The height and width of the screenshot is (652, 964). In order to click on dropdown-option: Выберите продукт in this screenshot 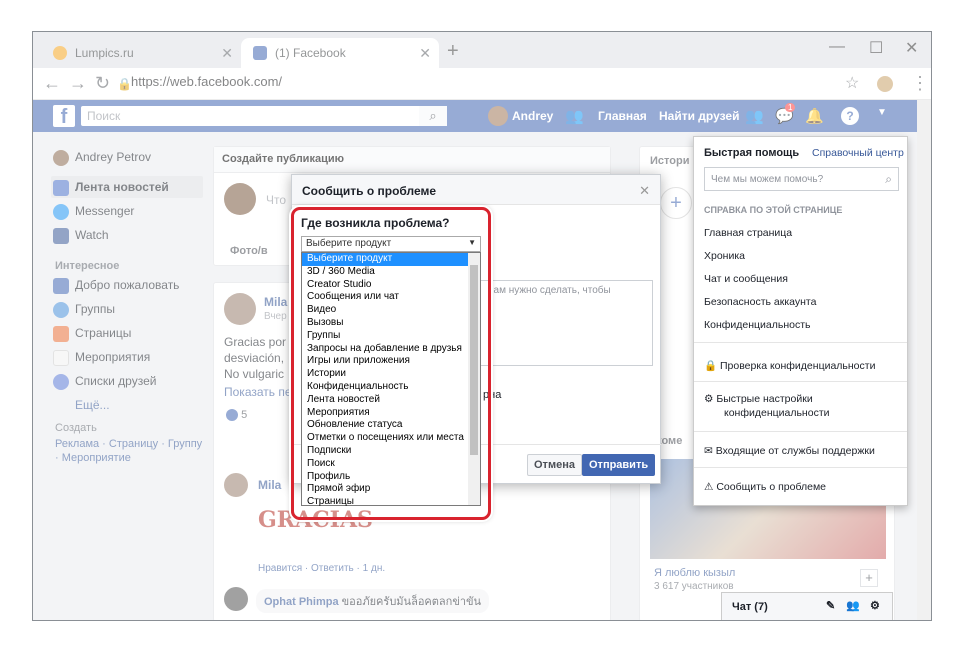, I will do `click(391, 259)`.